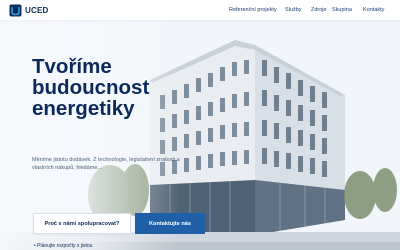  What do you see at coordinates (82, 223) in the screenshot?
I see `why-cooperate-button: Proč s námi spolupracovat?` at bounding box center [82, 223].